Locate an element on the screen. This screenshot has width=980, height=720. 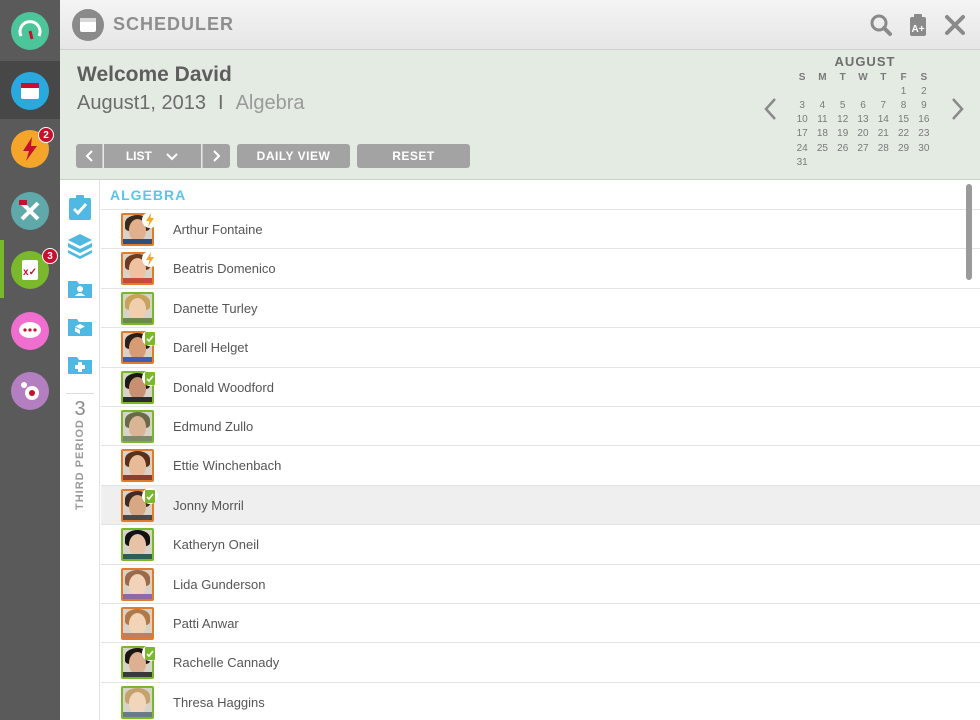
calendar-month: AUGUST is located at coordinates (865, 61).